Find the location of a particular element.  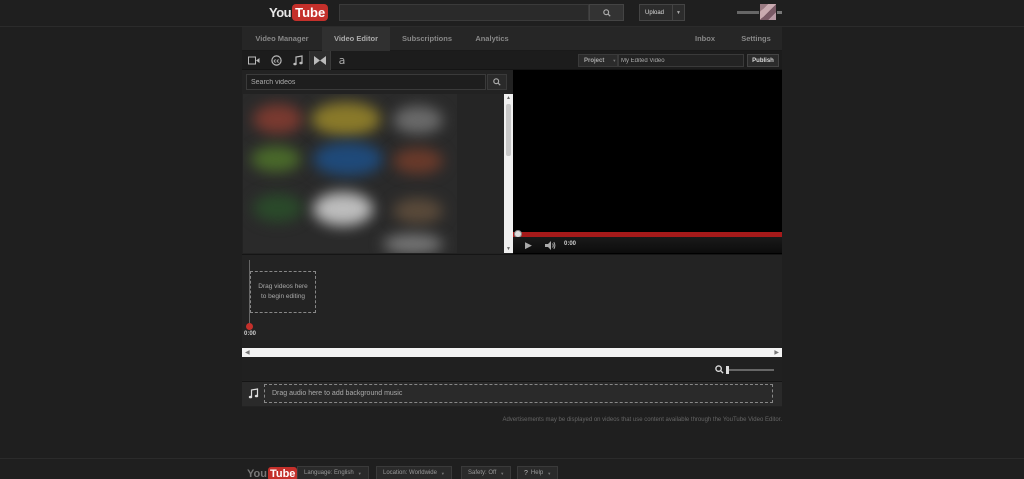

account-name is located at coordinates (748, 12).